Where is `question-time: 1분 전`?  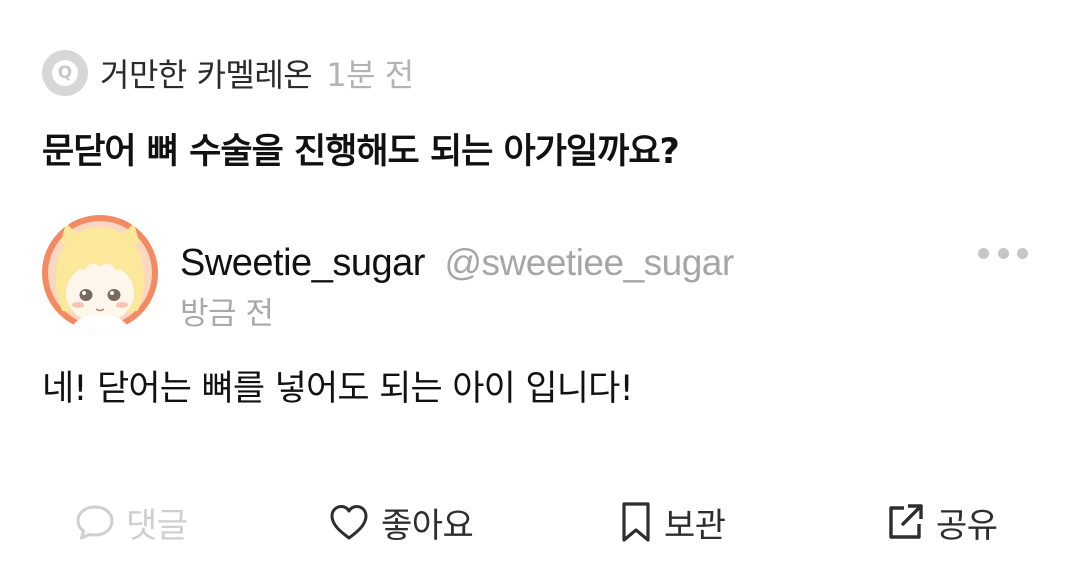 question-time: 1분 전 is located at coordinates (370, 75).